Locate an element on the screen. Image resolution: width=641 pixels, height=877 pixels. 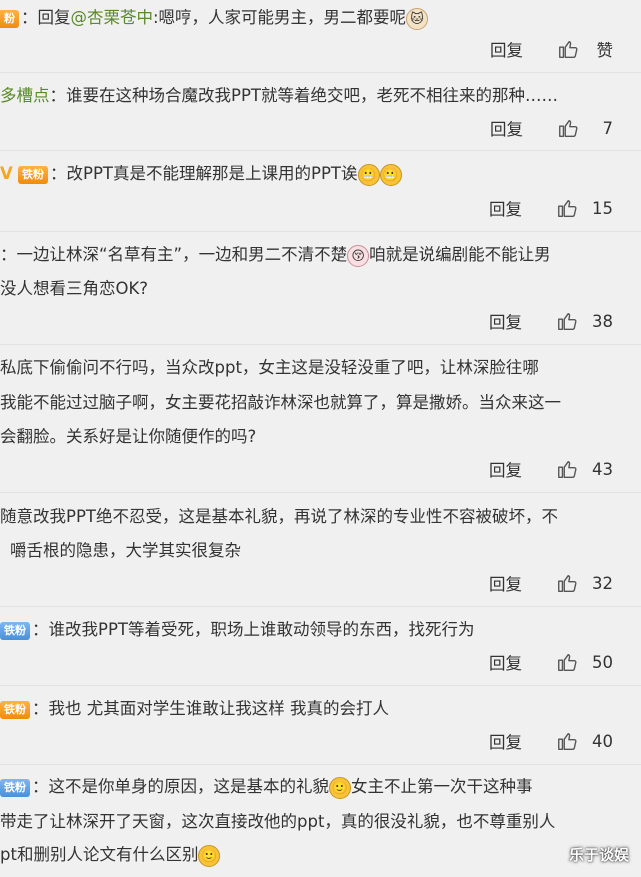
comment-4-line-2: 没人想看三角恋OK? is located at coordinates (74, 288).